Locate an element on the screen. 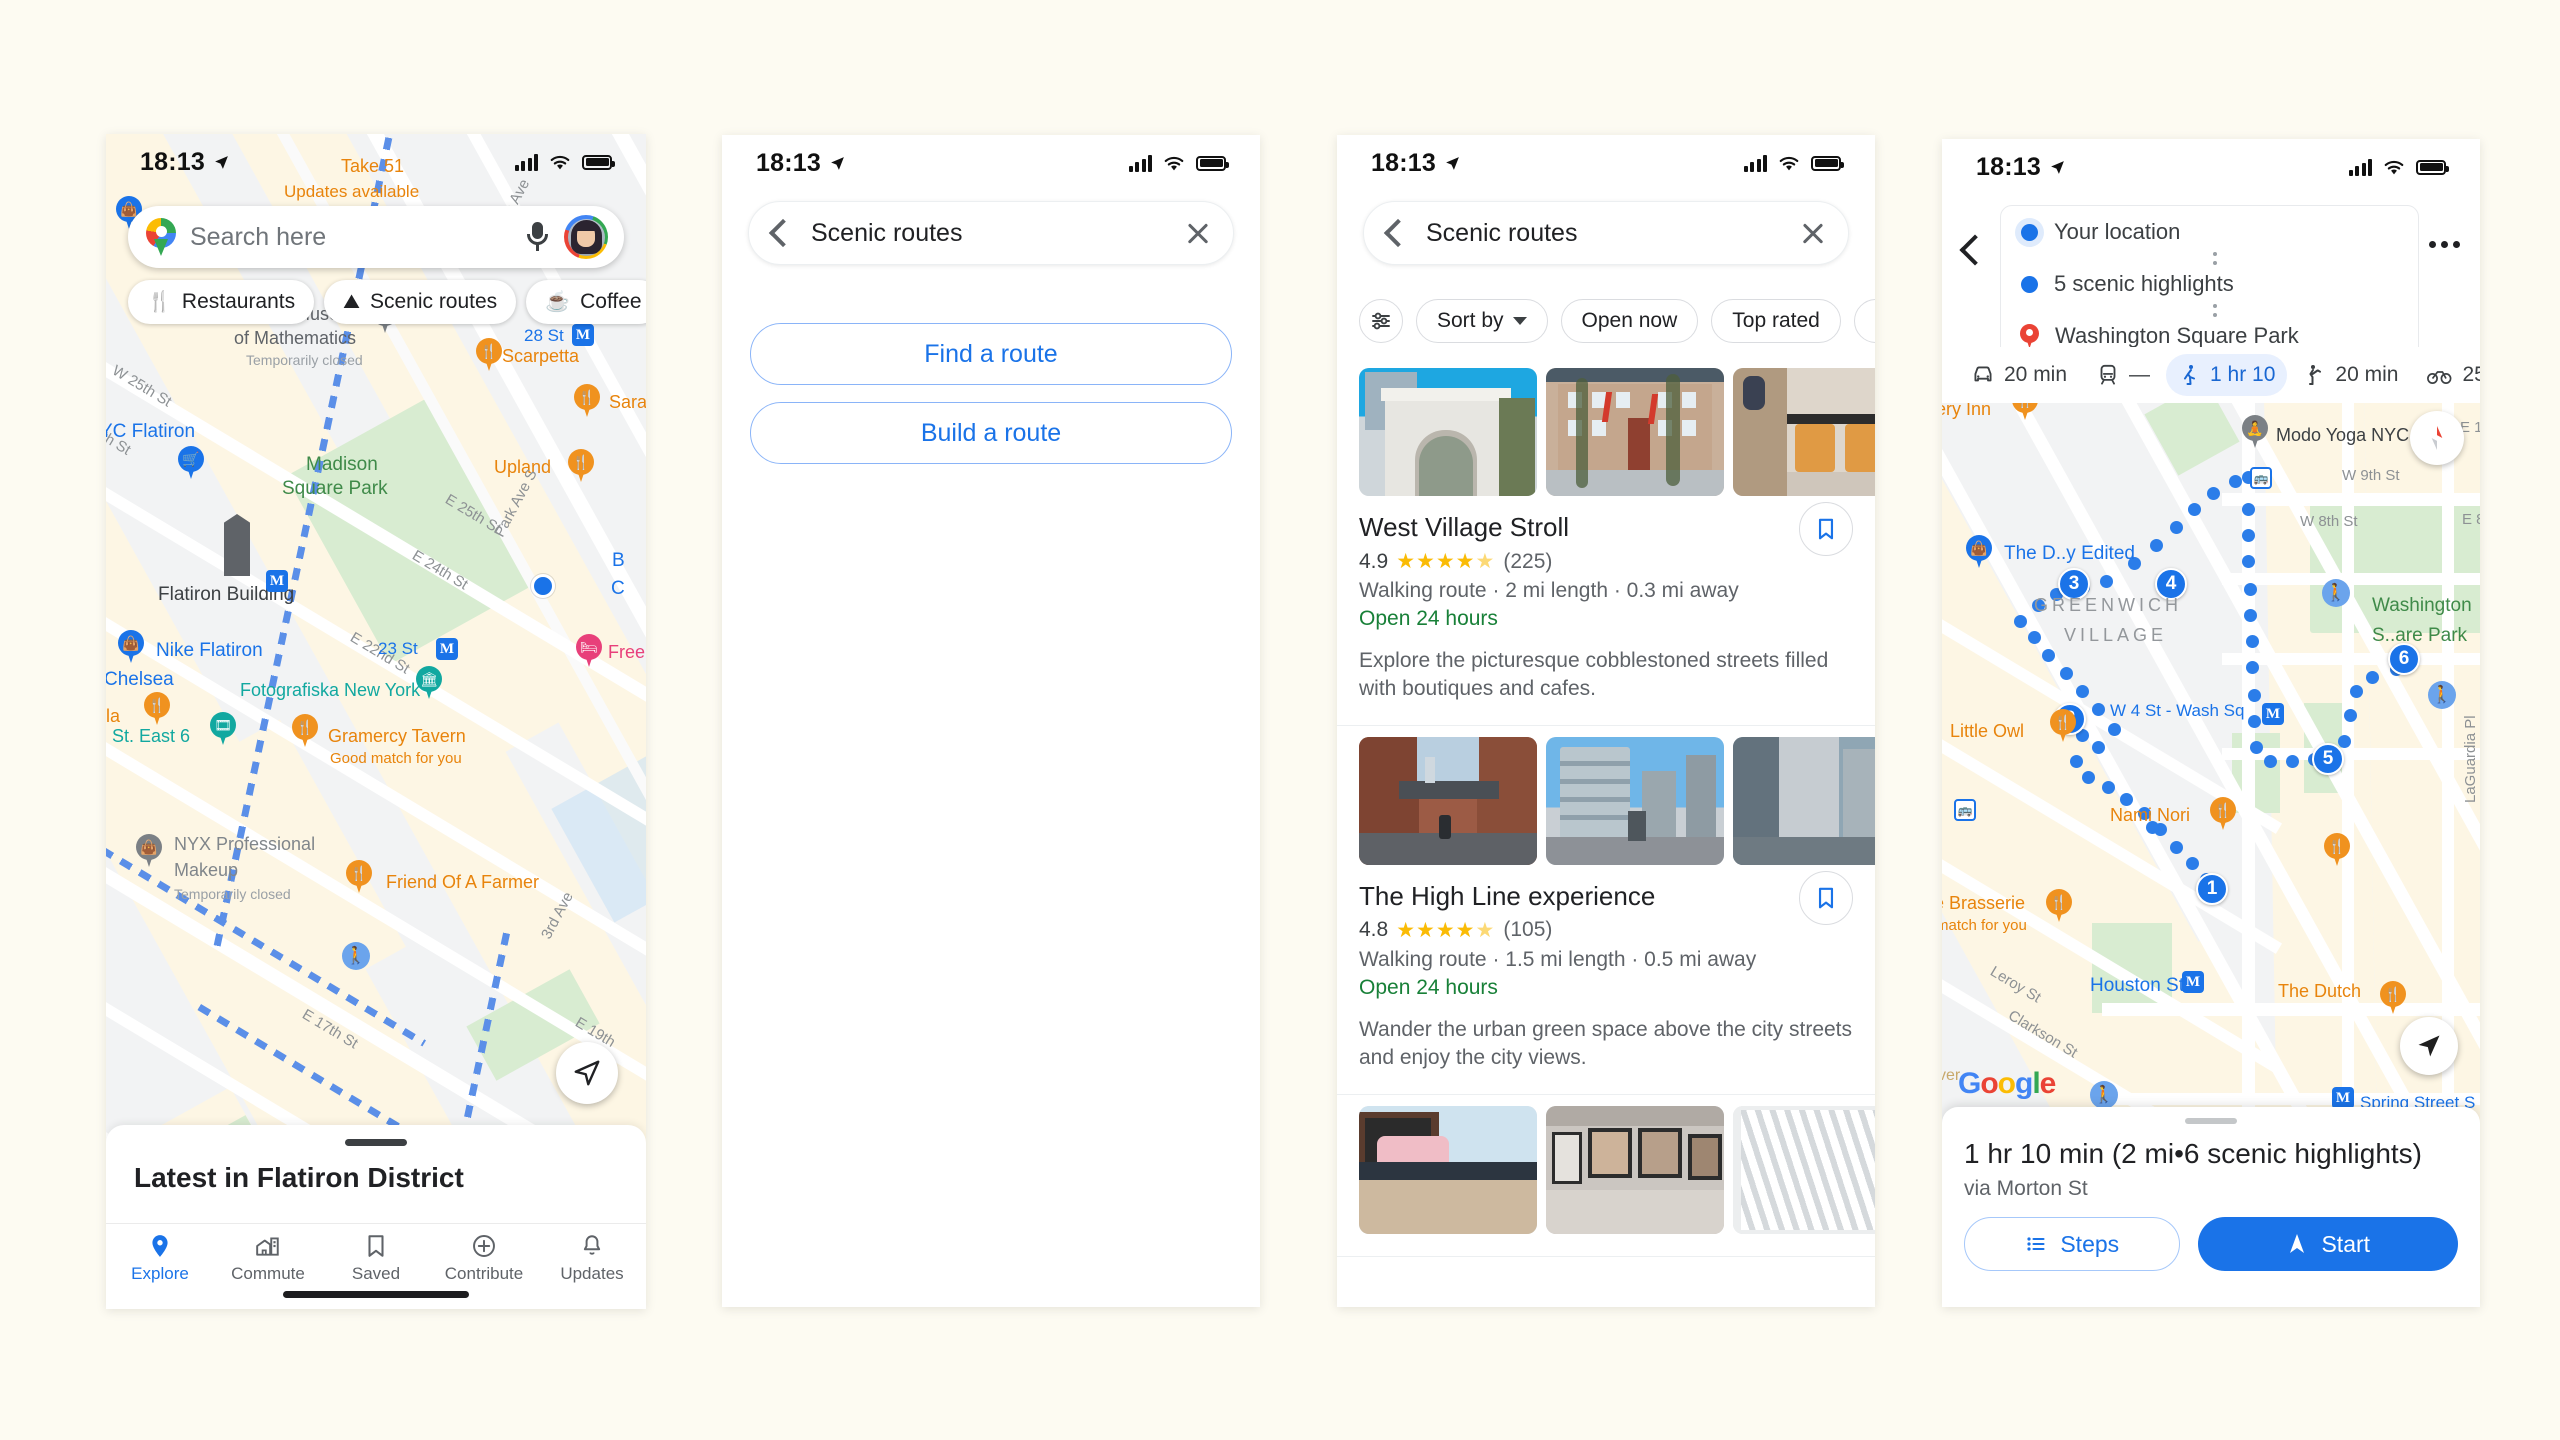  compass-button is located at coordinates (2437, 438).